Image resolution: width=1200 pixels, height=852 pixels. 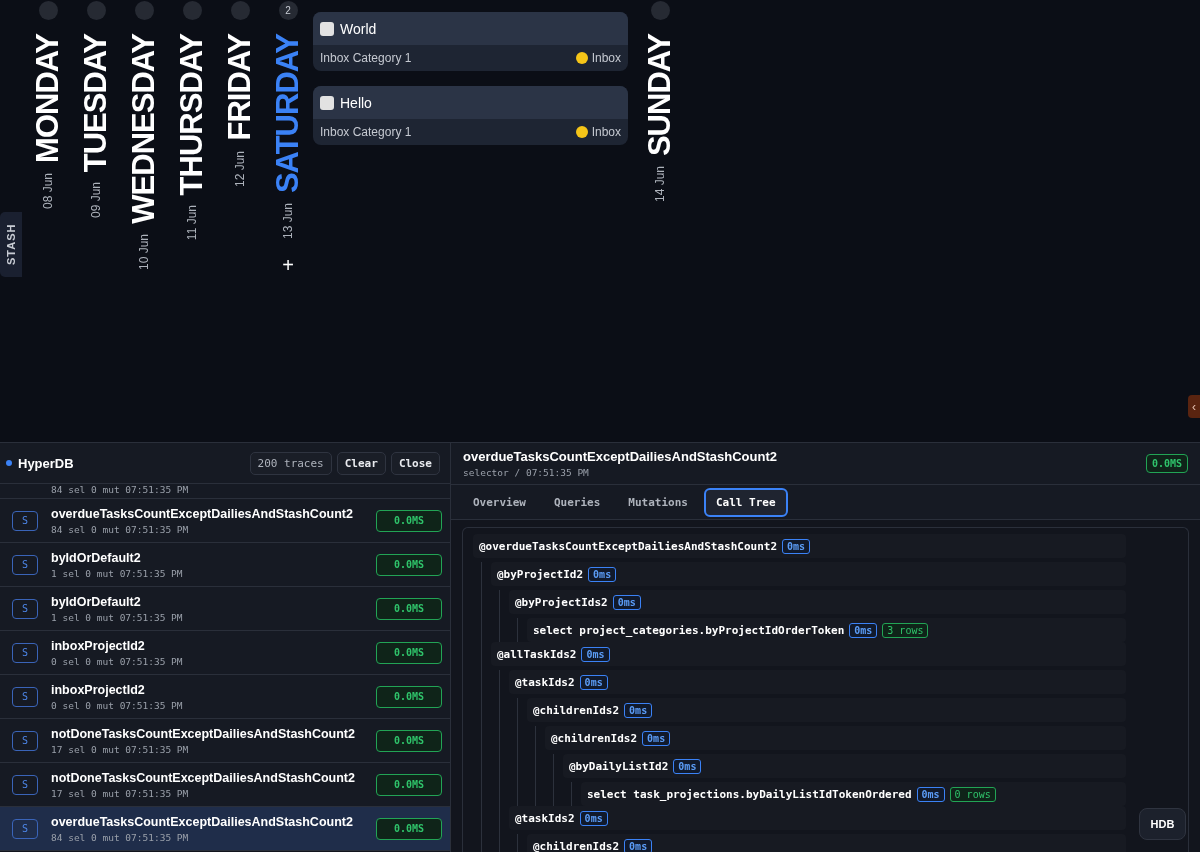 What do you see at coordinates (11, 244) in the screenshot?
I see `stash-tab: STASH` at bounding box center [11, 244].